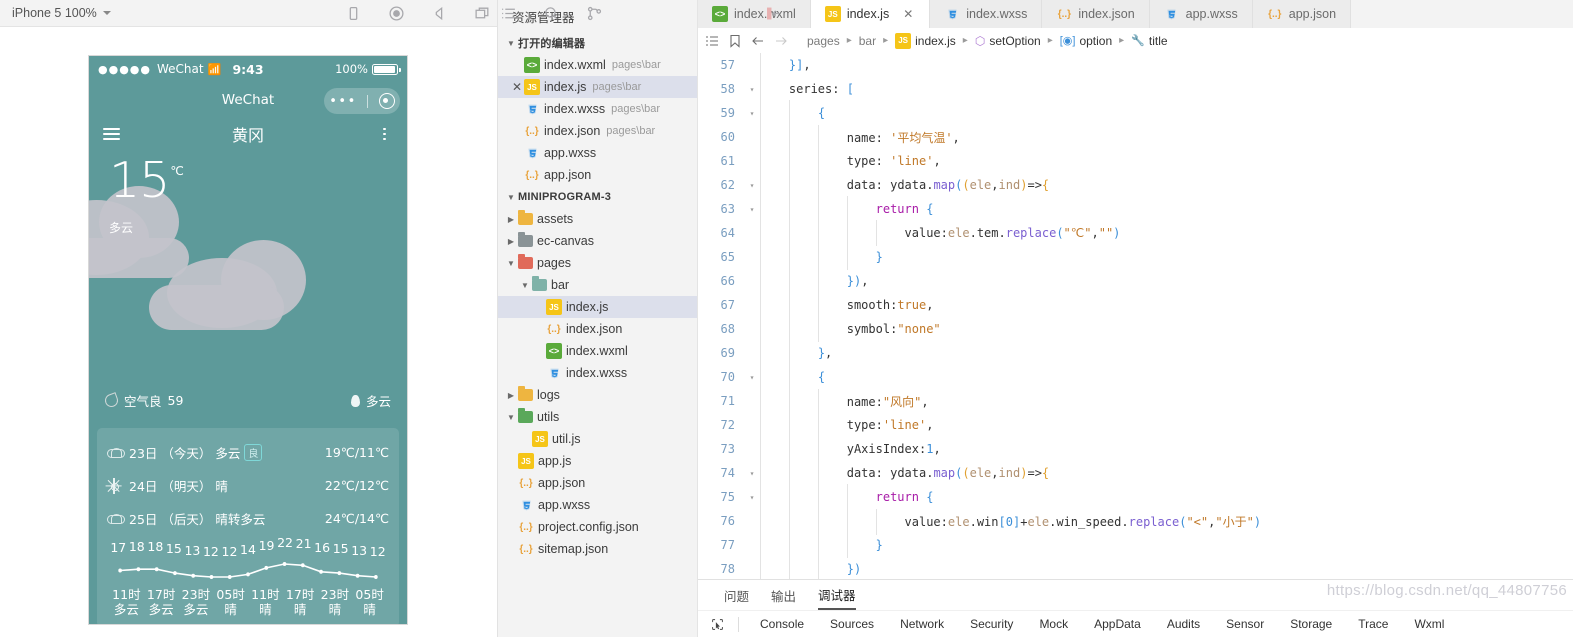 The height and width of the screenshot is (637, 1573). What do you see at coordinates (1183, 624) in the screenshot?
I see `devtools-tab-audits: Audits` at bounding box center [1183, 624].